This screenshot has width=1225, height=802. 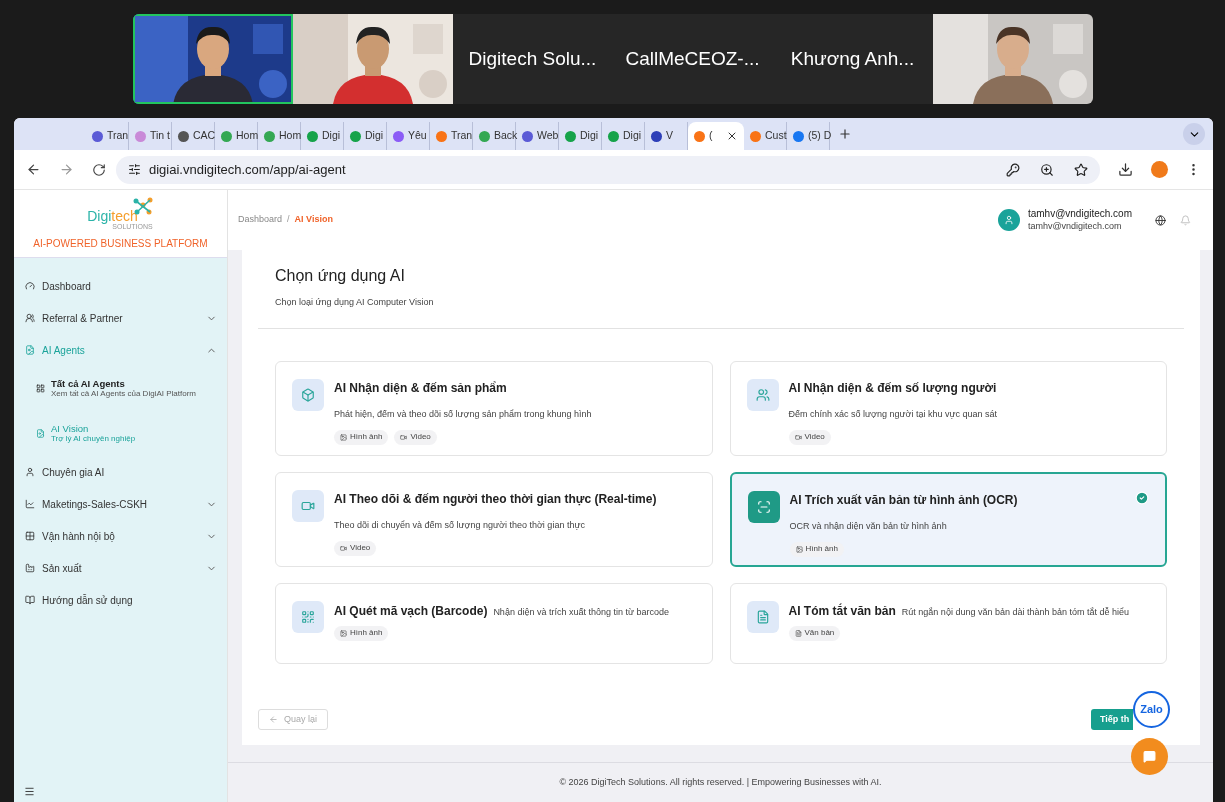 I want to click on app-title: AI Quét mã vạch (Barcode), so click(x=411, y=611).